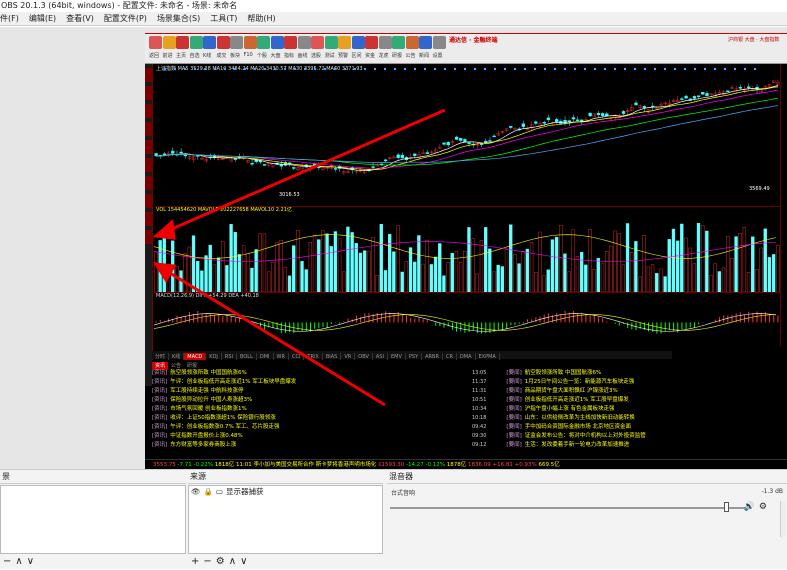 The image size is (787, 570). I want to click on news-item: 11:37 [要闻] 1月25日午间公告一览：新能源汽车板块走强, so click(627, 382).